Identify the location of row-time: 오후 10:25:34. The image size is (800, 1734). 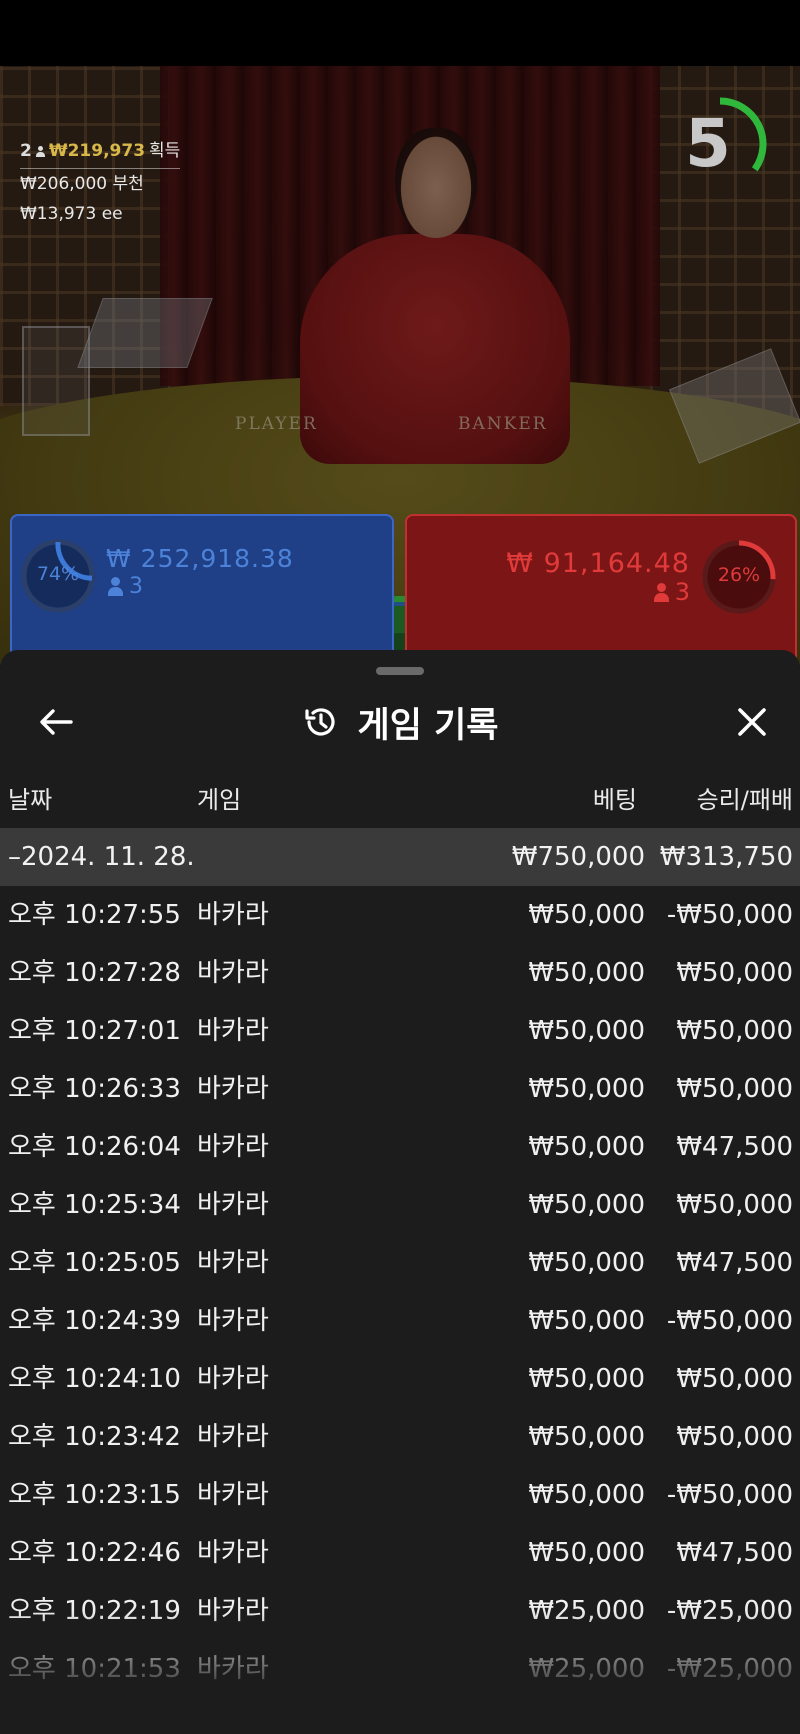
(94, 1205).